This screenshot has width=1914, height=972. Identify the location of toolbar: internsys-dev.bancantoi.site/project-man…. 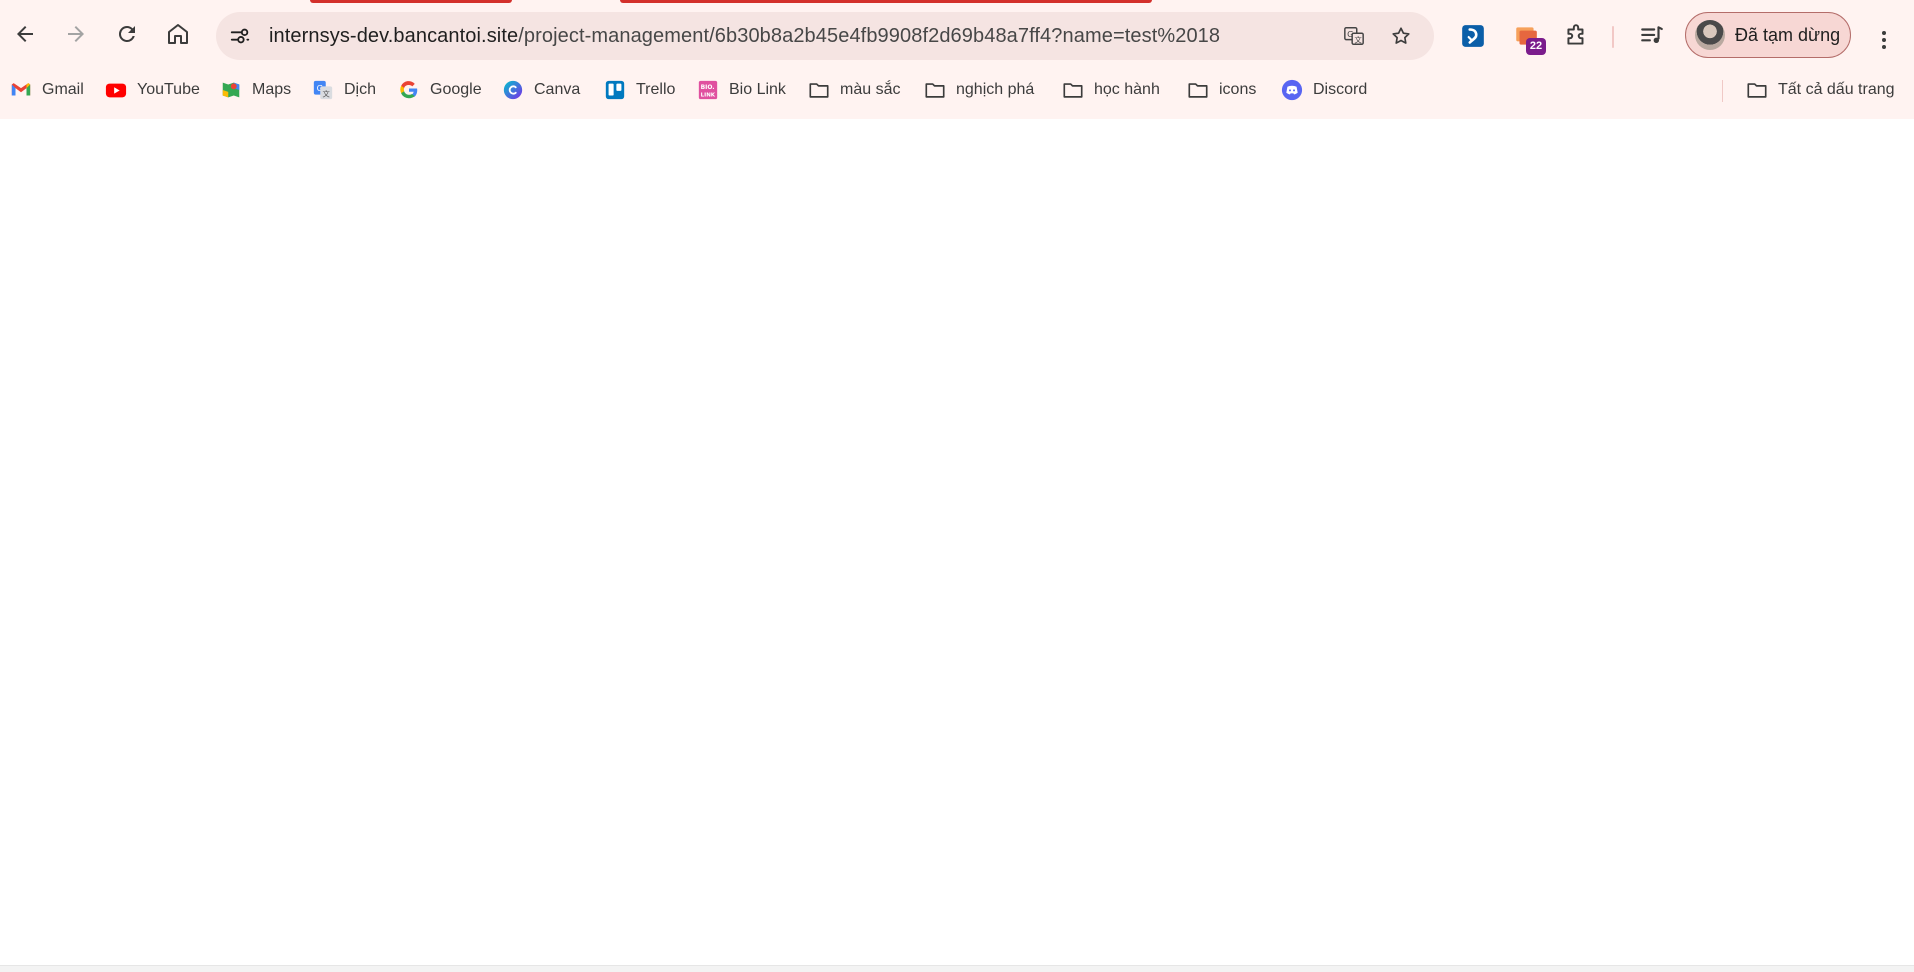
(957, 37).